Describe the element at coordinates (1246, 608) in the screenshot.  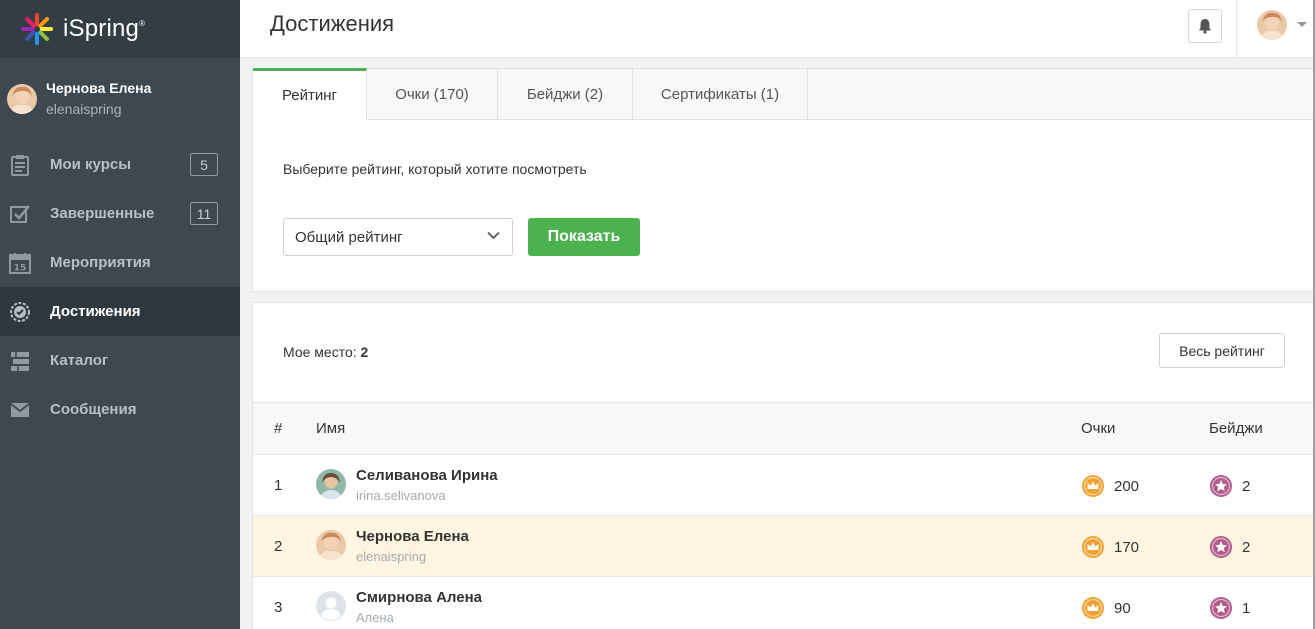
I see `badges-value: 1` at that location.